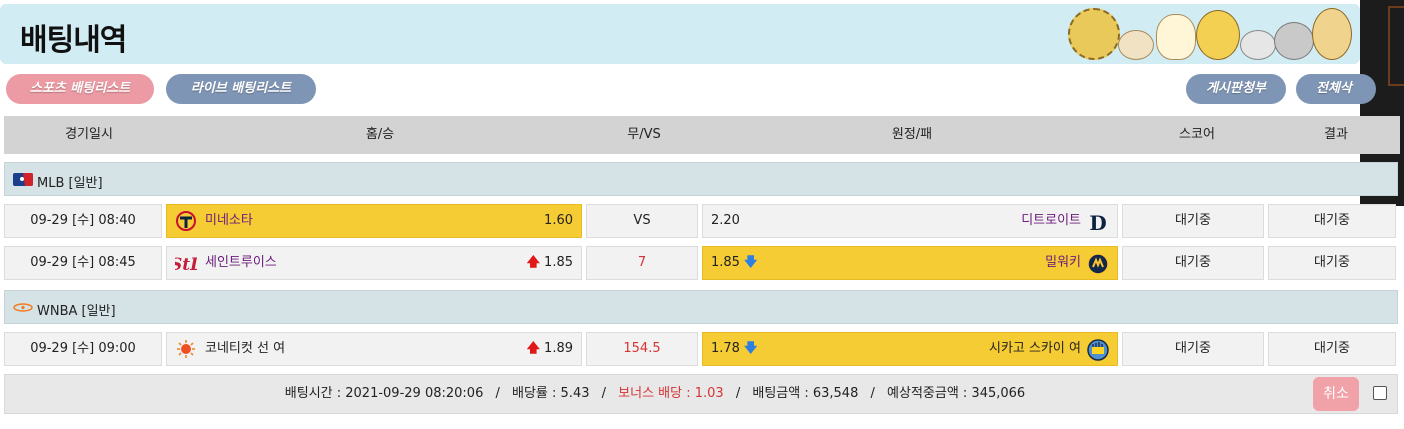 Image resolution: width=1404 pixels, height=429 pixels. What do you see at coordinates (1236, 89) in the screenshot?
I see `board-request-button: 게시판청부` at bounding box center [1236, 89].